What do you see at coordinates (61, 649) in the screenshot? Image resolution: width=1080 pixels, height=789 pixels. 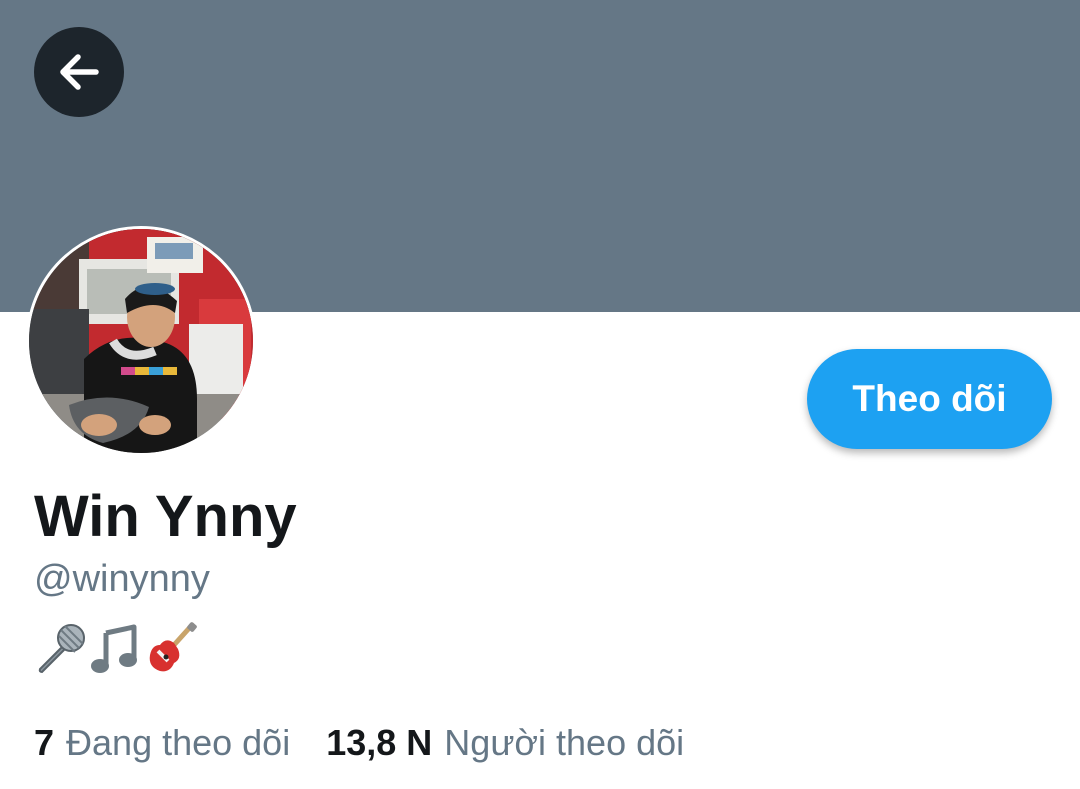 I see `microphone-icon` at bounding box center [61, 649].